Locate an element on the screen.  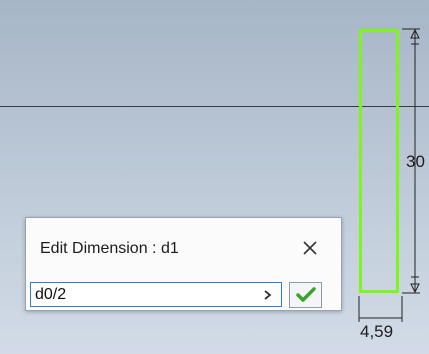
confirm-button is located at coordinates (305, 295).